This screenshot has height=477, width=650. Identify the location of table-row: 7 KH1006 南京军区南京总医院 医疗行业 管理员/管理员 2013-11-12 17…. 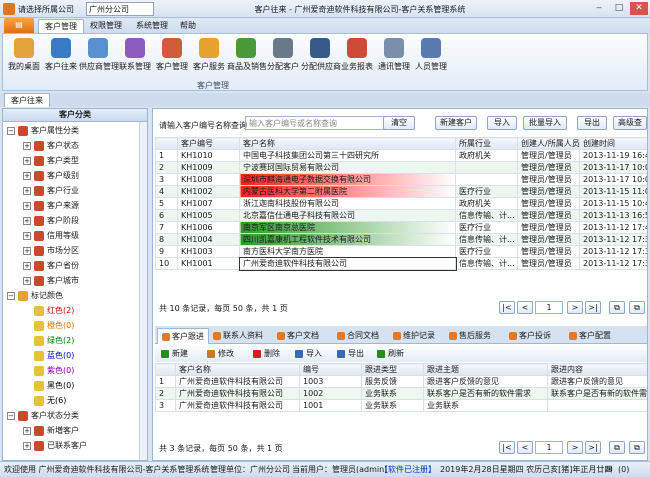
(401, 227).